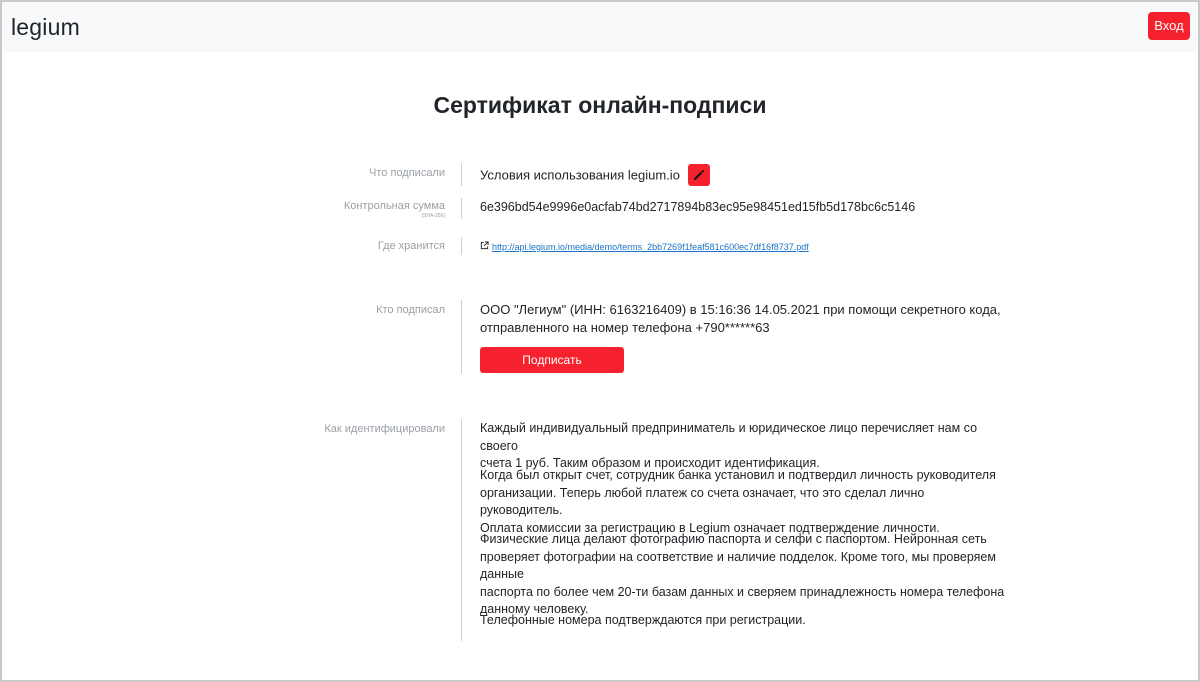  I want to click on identification-label: Как идентифицировали, so click(384, 429).